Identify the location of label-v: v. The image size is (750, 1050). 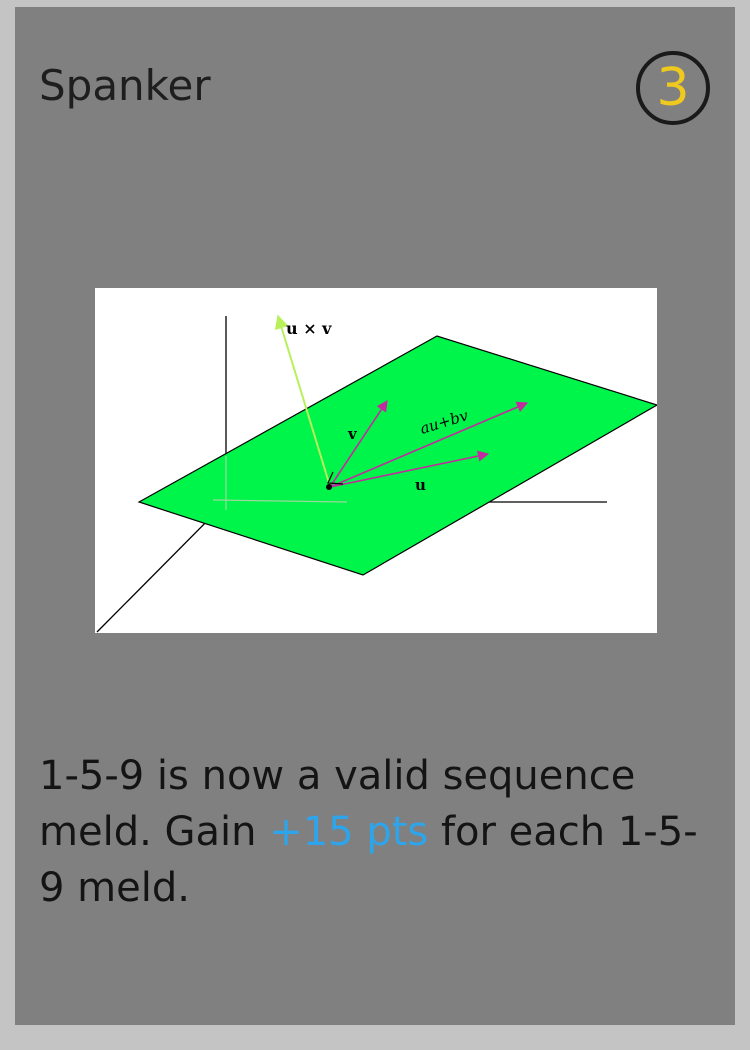
(352, 434).